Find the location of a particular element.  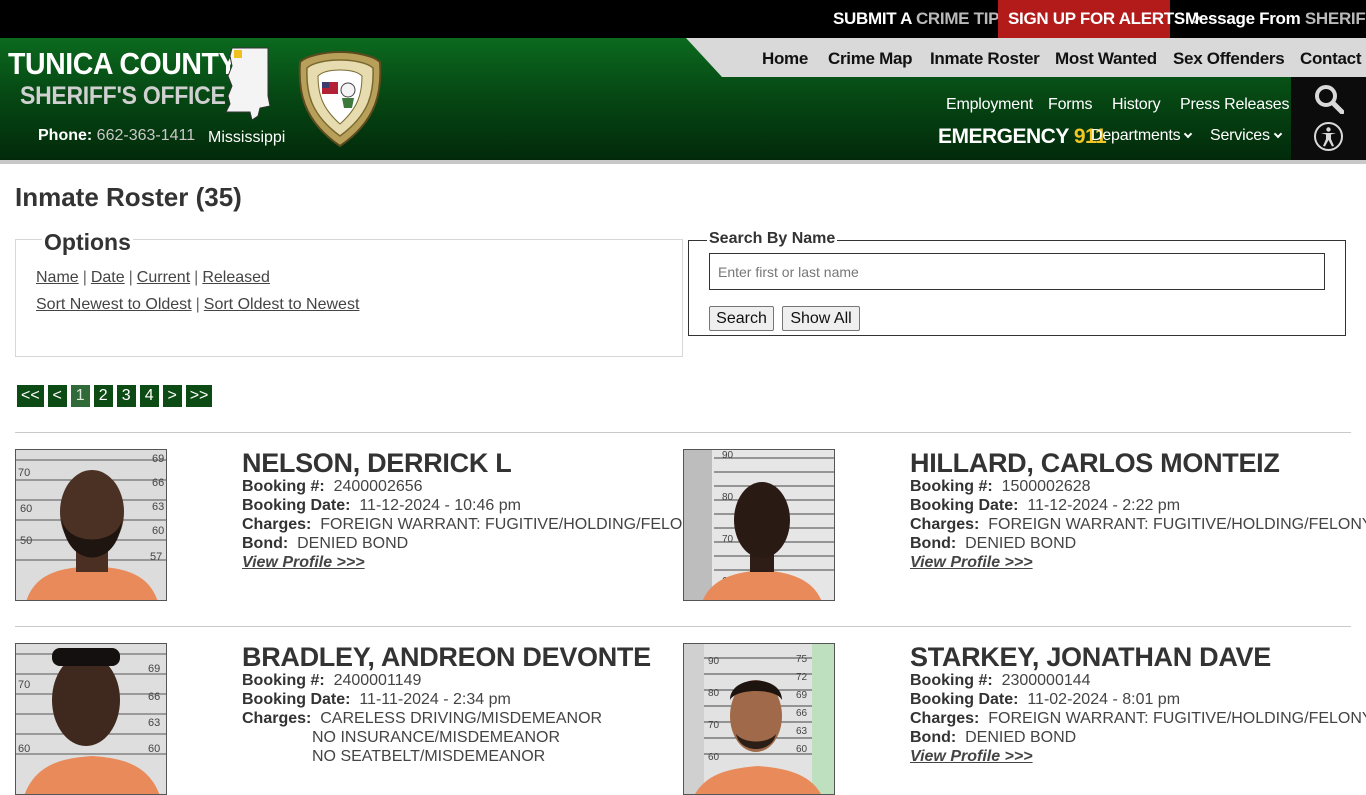

search-legend: Search By Name is located at coordinates (772, 239).